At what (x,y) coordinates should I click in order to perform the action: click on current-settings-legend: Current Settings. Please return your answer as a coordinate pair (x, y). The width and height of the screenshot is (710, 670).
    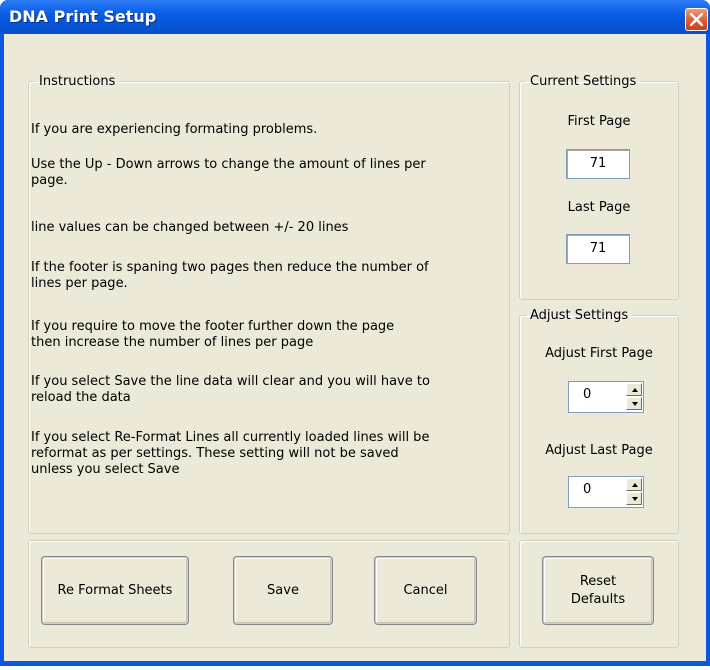
    Looking at the image, I should click on (583, 81).